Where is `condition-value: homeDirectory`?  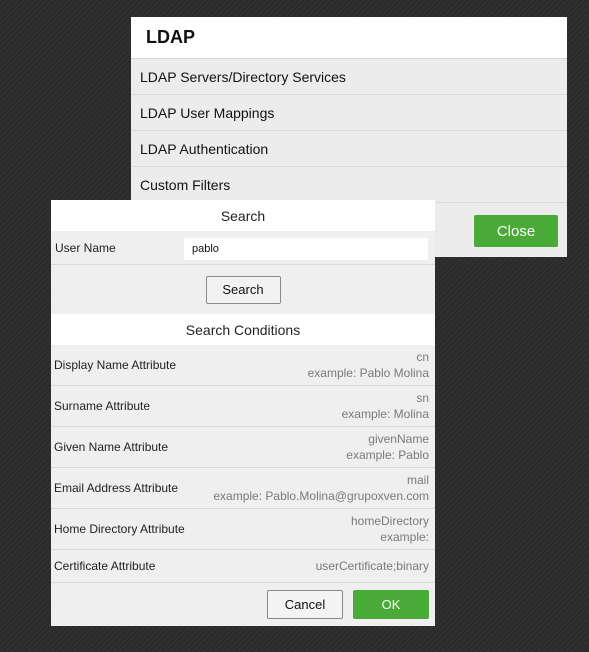
condition-value: homeDirectory is located at coordinates (389, 521).